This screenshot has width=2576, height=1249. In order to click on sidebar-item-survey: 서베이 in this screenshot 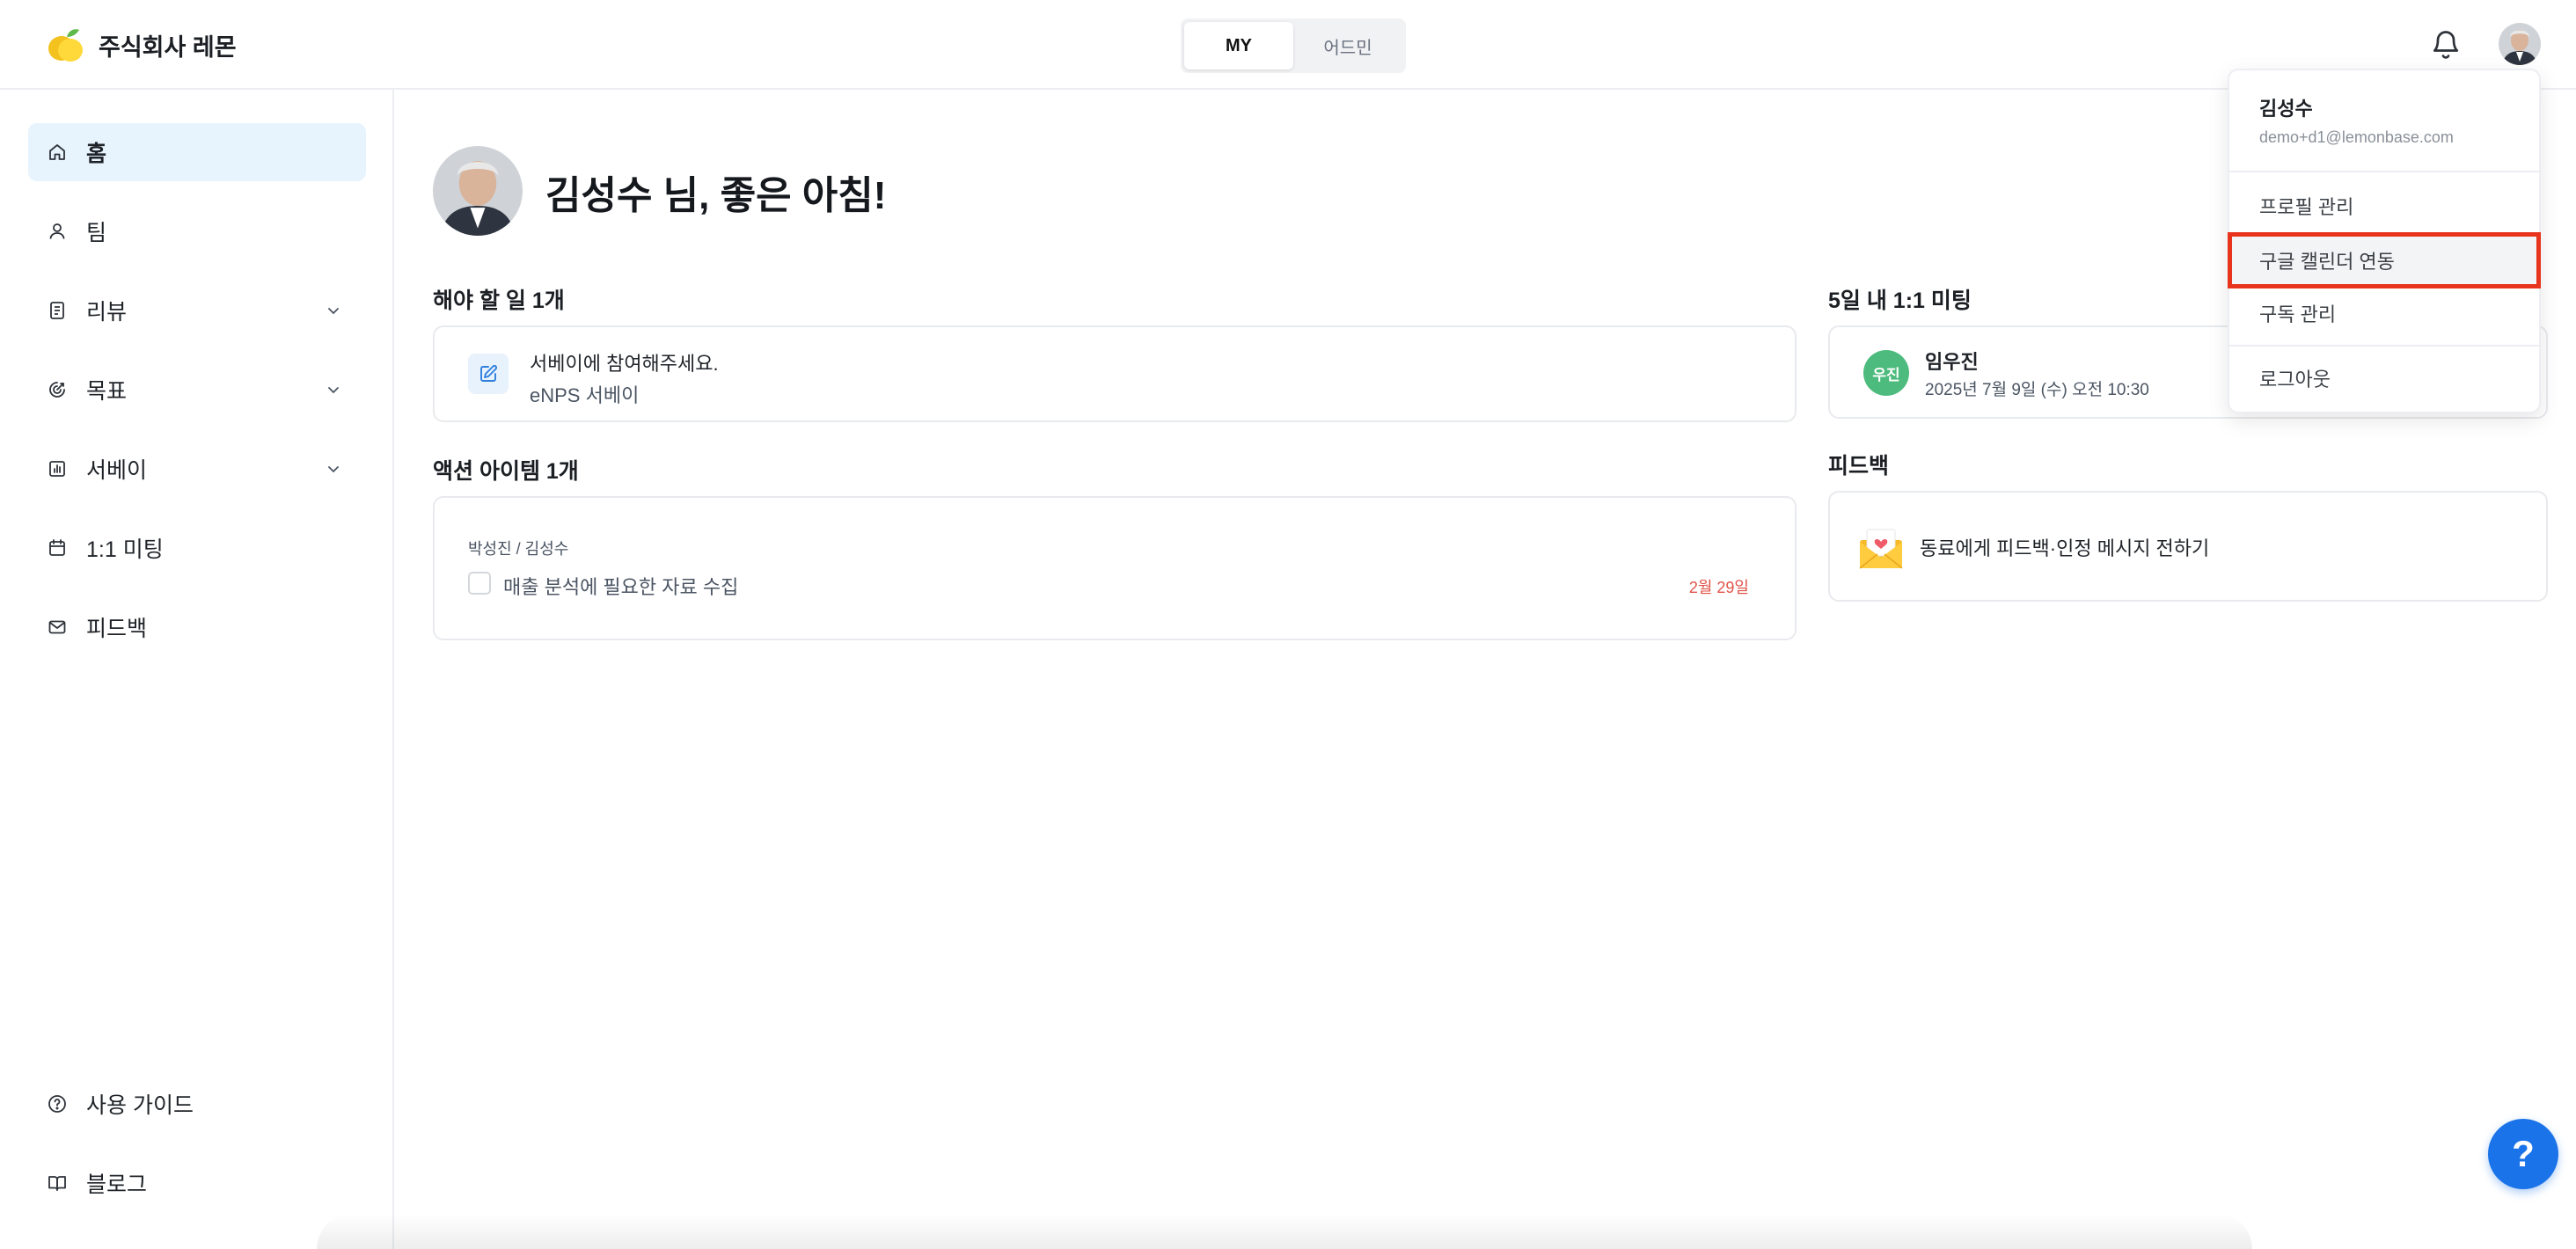, I will do `click(197, 469)`.